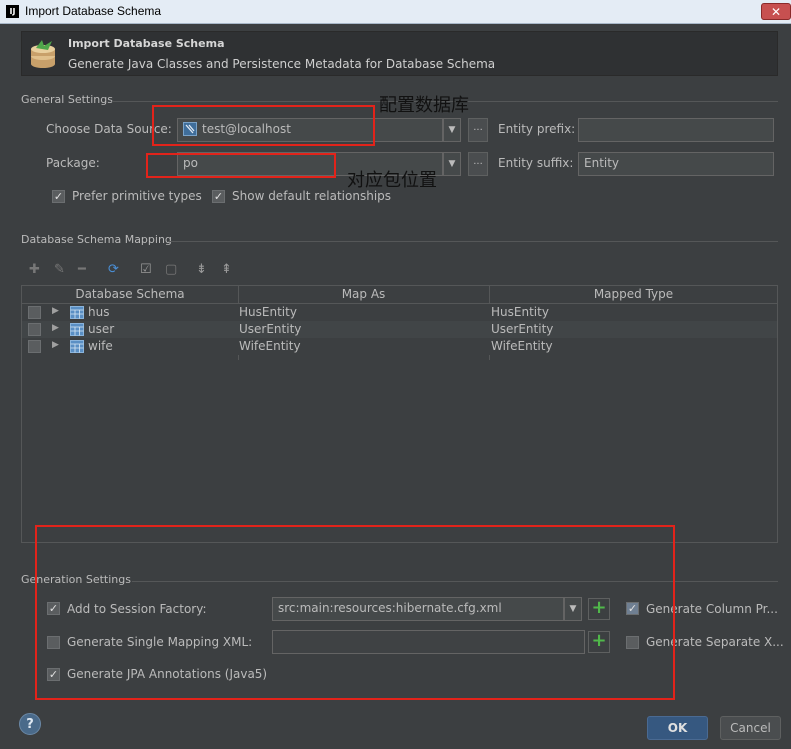 The image size is (791, 749). What do you see at coordinates (73, 163) in the screenshot?
I see `package-label: Package:` at bounding box center [73, 163].